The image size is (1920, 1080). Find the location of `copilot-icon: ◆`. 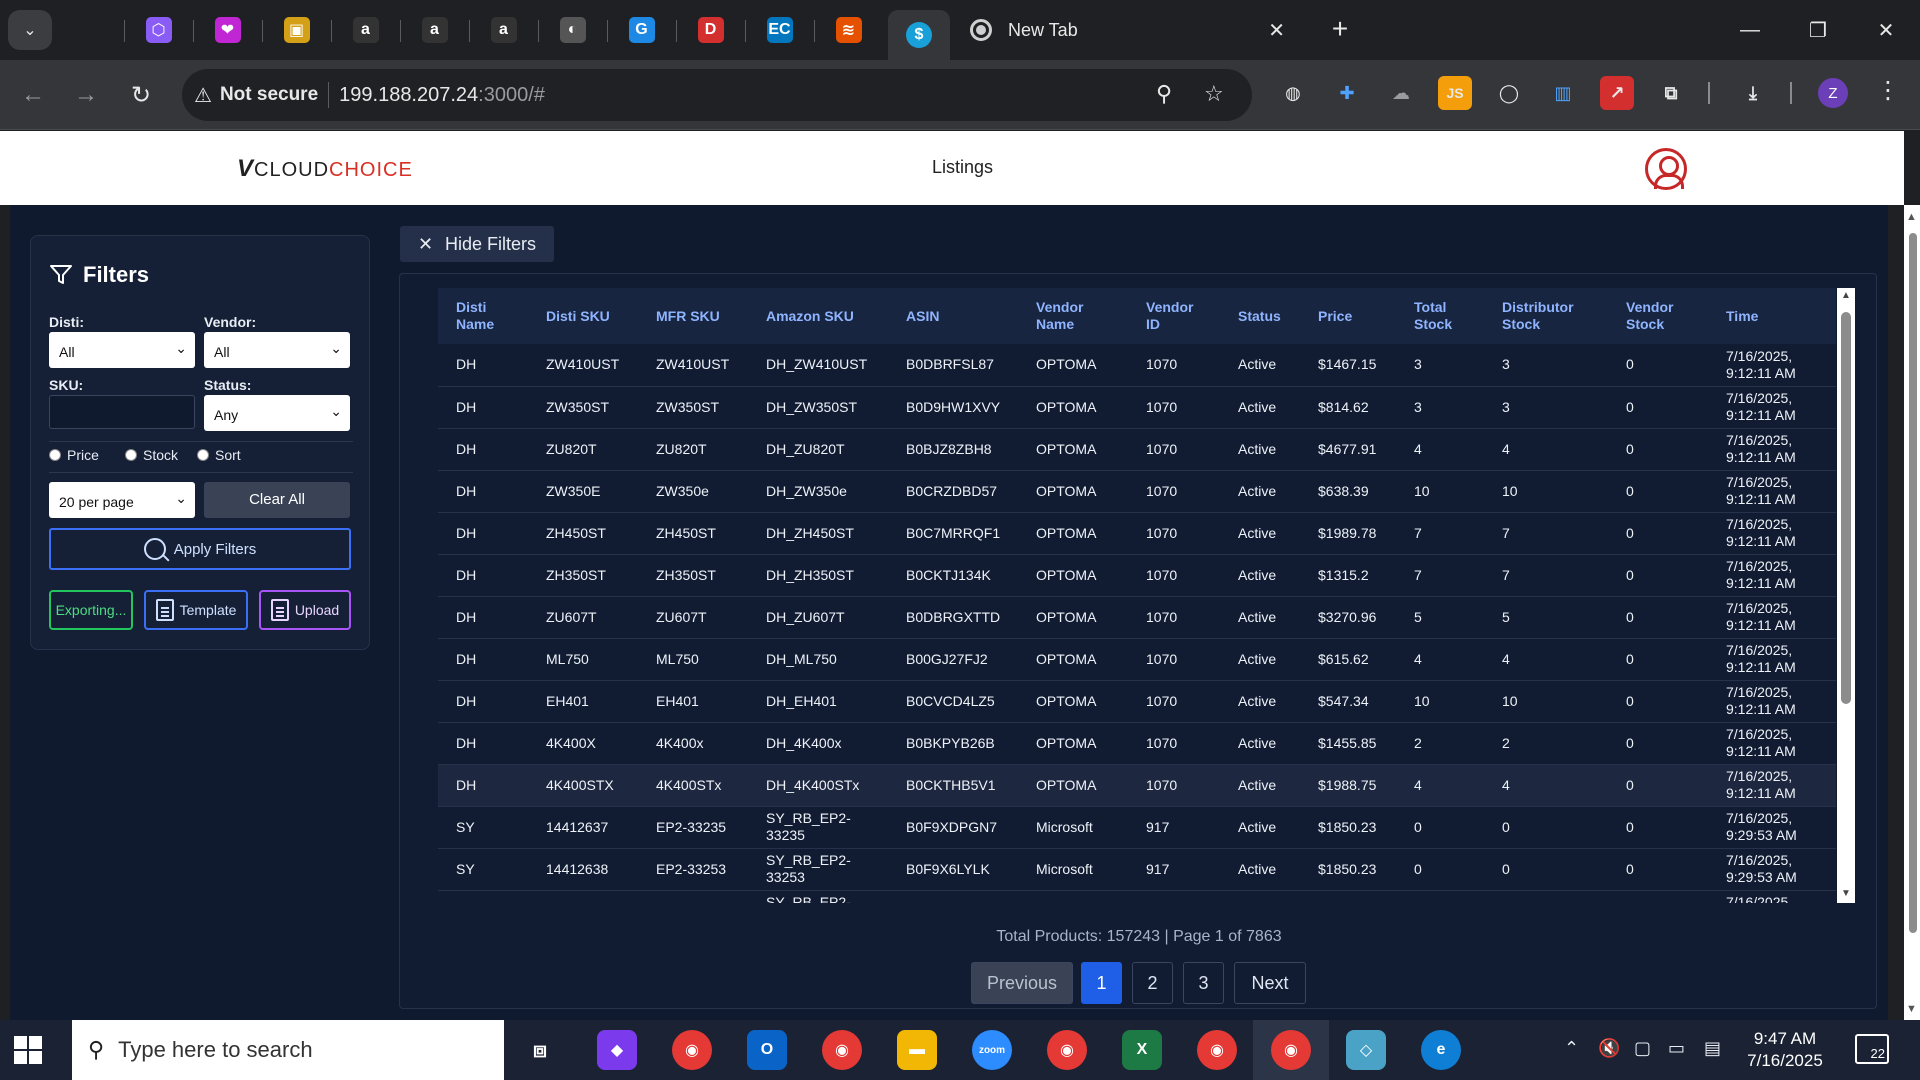

copilot-icon: ◆ is located at coordinates (617, 1050).